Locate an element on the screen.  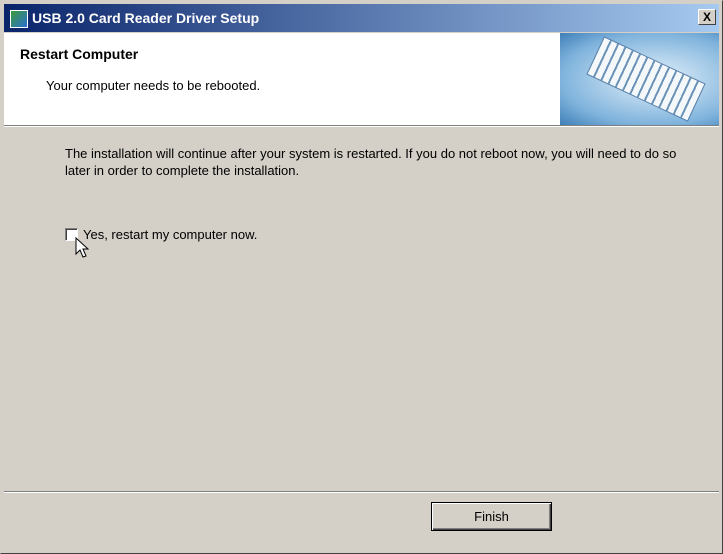
keyboard-banner-image is located at coordinates (639, 79).